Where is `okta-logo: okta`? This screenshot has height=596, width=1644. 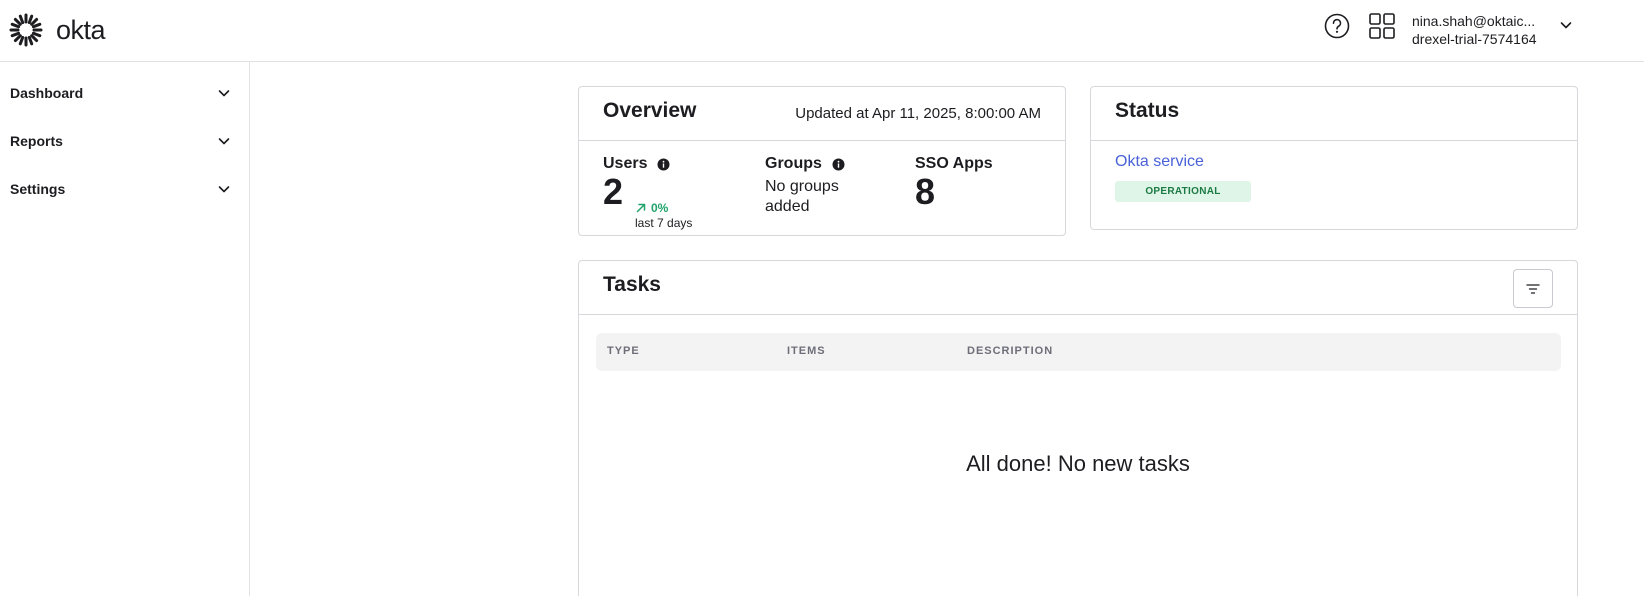 okta-logo: okta is located at coordinates (57, 30).